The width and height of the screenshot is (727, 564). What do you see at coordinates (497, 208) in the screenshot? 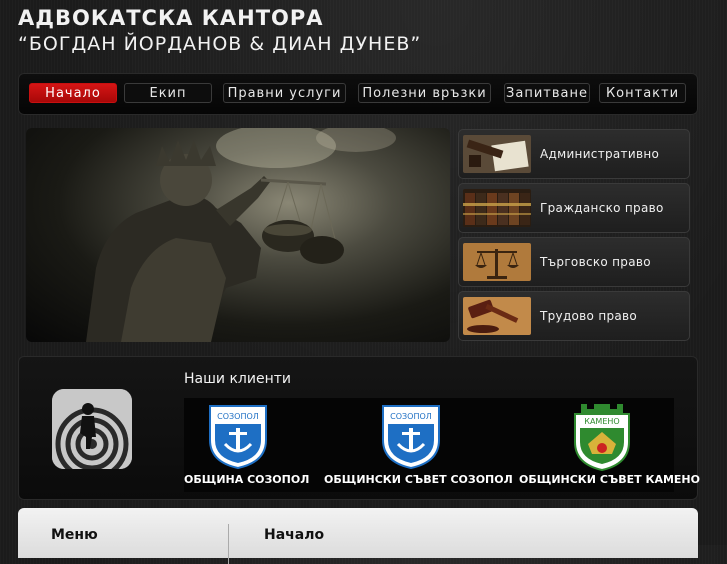
I see `law-books-icon` at bounding box center [497, 208].